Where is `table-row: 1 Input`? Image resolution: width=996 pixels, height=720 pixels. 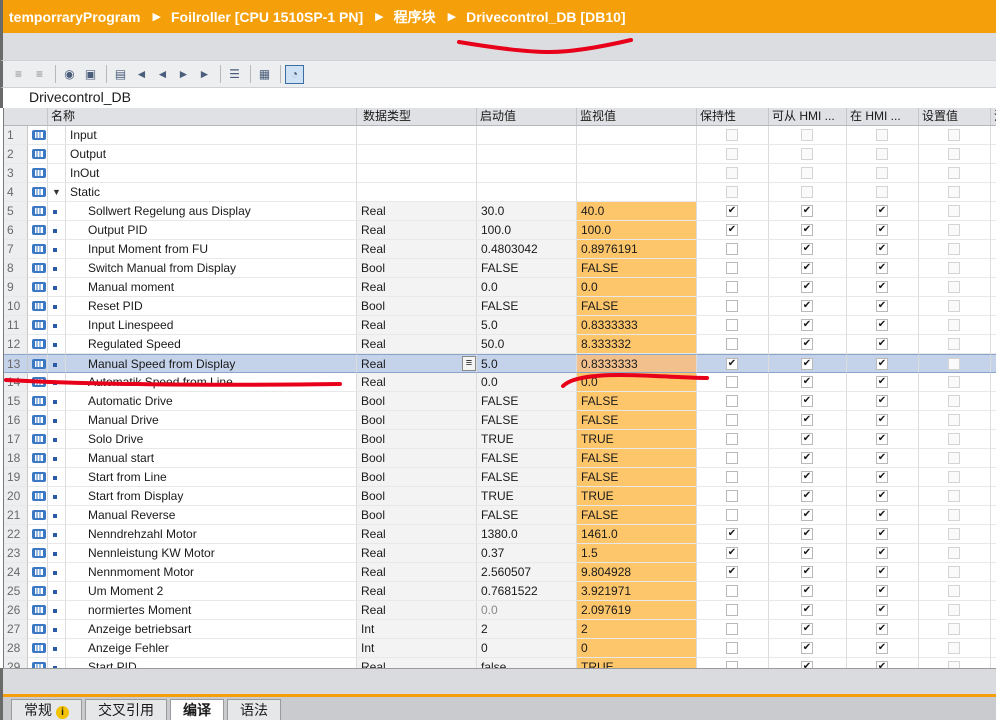 table-row: 1 Input is located at coordinates (500, 135).